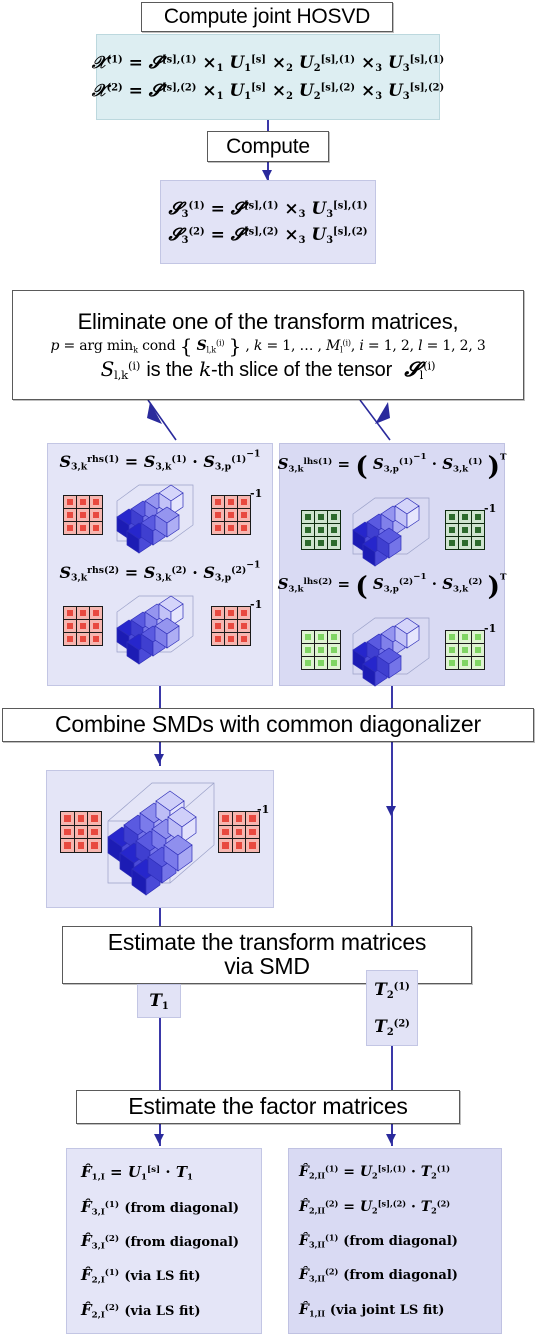 The image size is (536, 1340). I want to click on inverse-exponent-lhs-1: -1, so click(490, 508).